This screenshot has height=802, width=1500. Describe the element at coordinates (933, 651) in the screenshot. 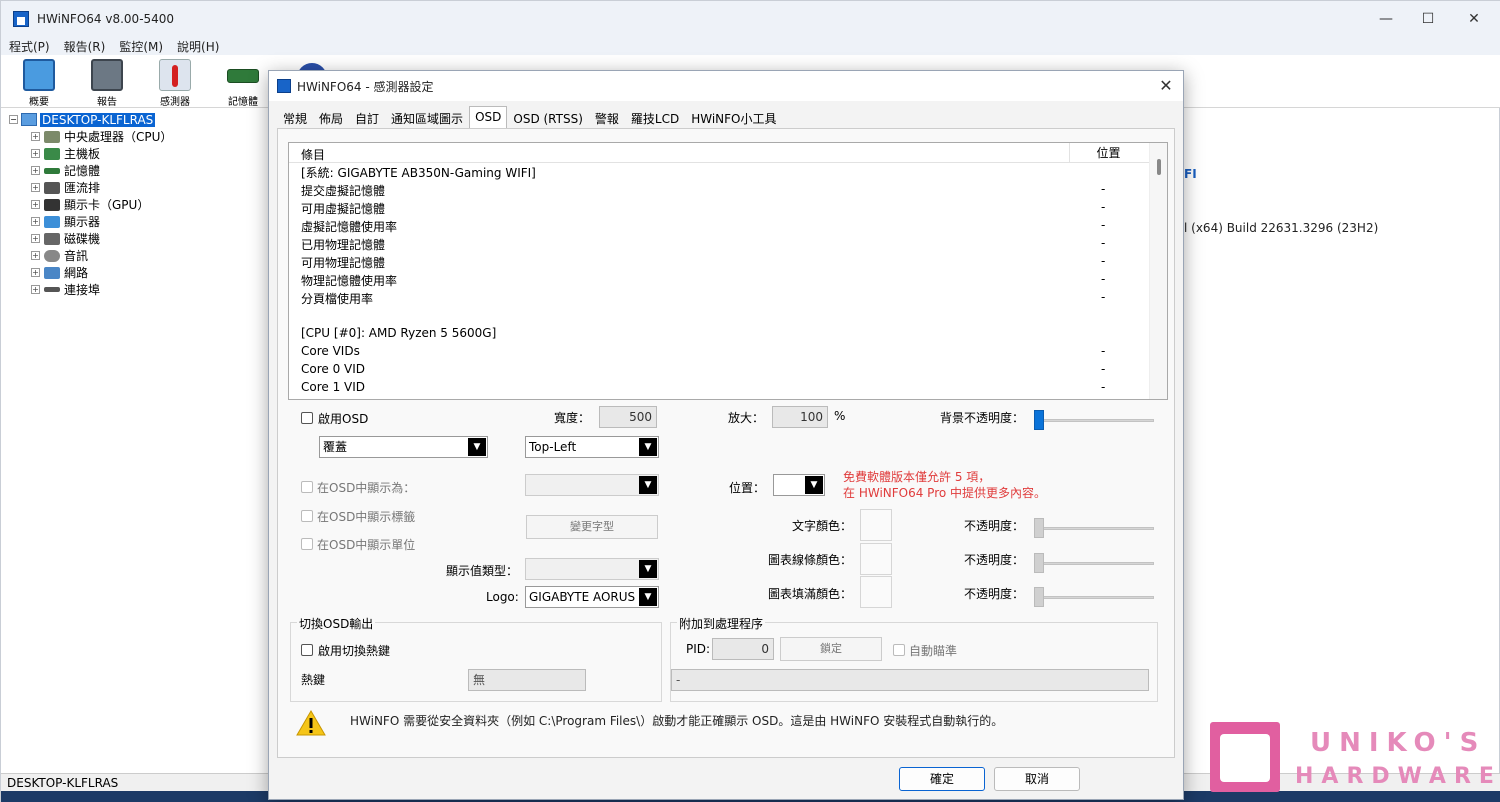

I see `auto-aim-label: 自動瞄準` at that location.